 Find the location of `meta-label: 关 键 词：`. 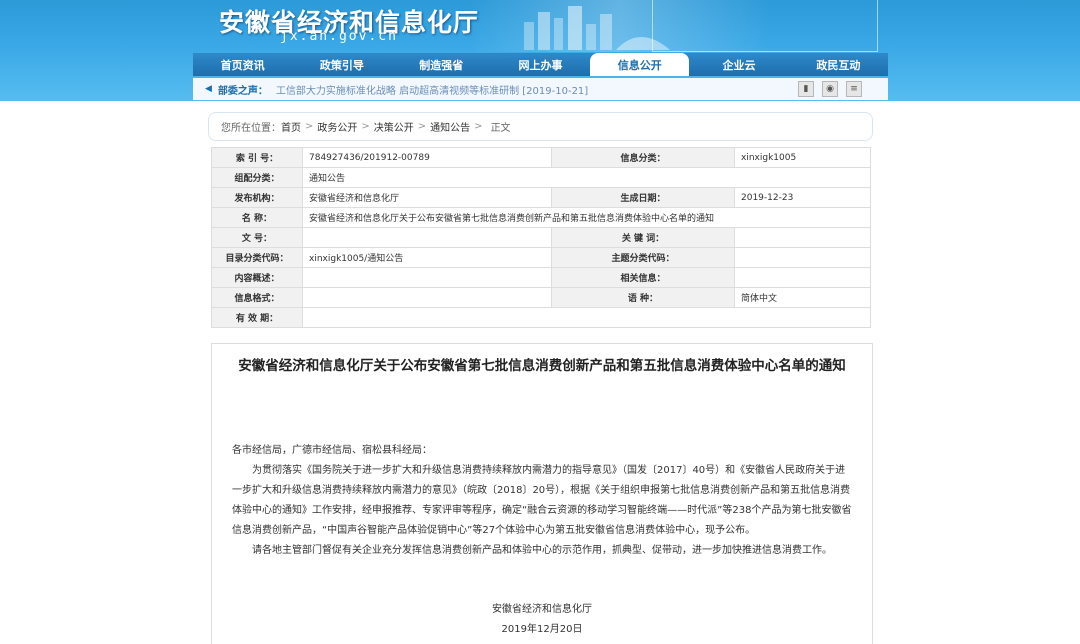

meta-label: 关 键 词： is located at coordinates (643, 237).